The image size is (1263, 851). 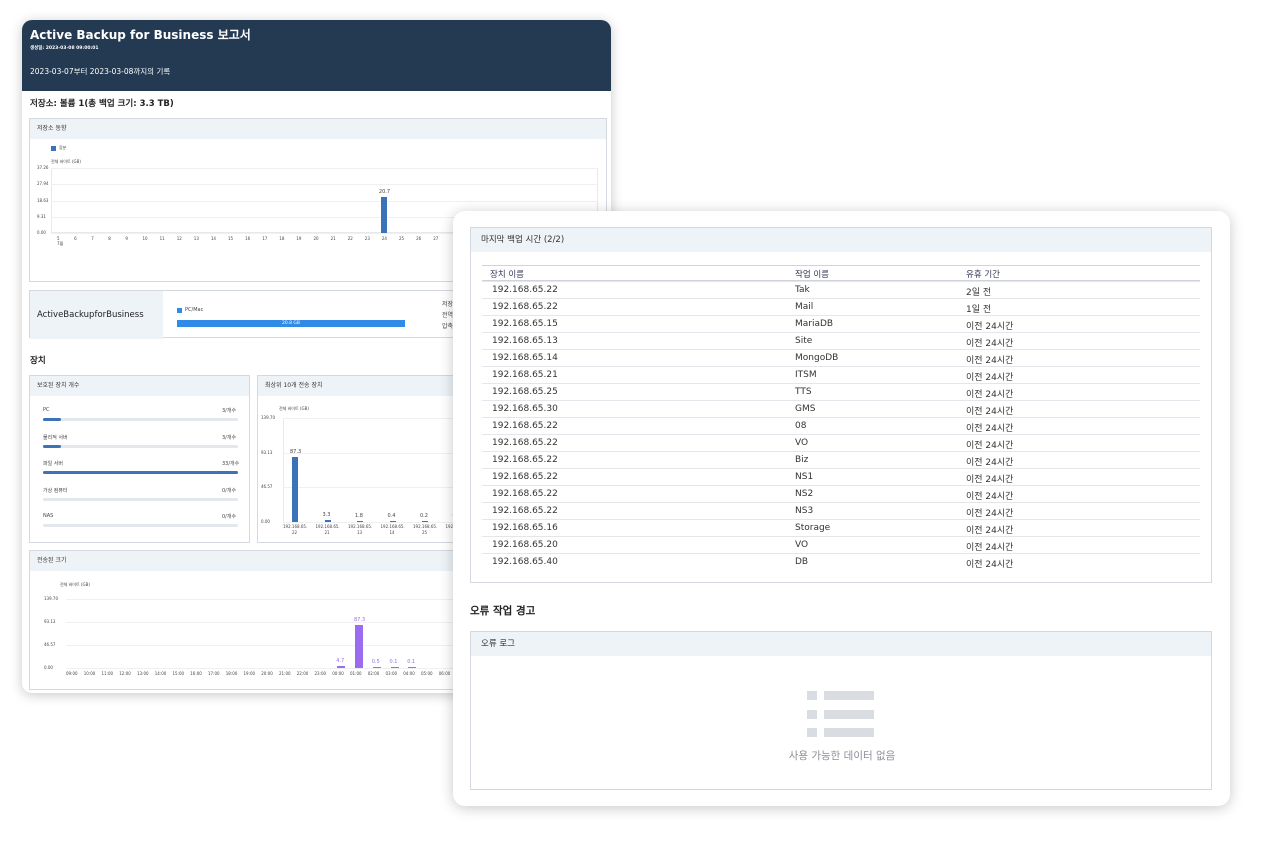 I want to click on cell-device-name: 192.168.65.30, so click(x=525, y=409).